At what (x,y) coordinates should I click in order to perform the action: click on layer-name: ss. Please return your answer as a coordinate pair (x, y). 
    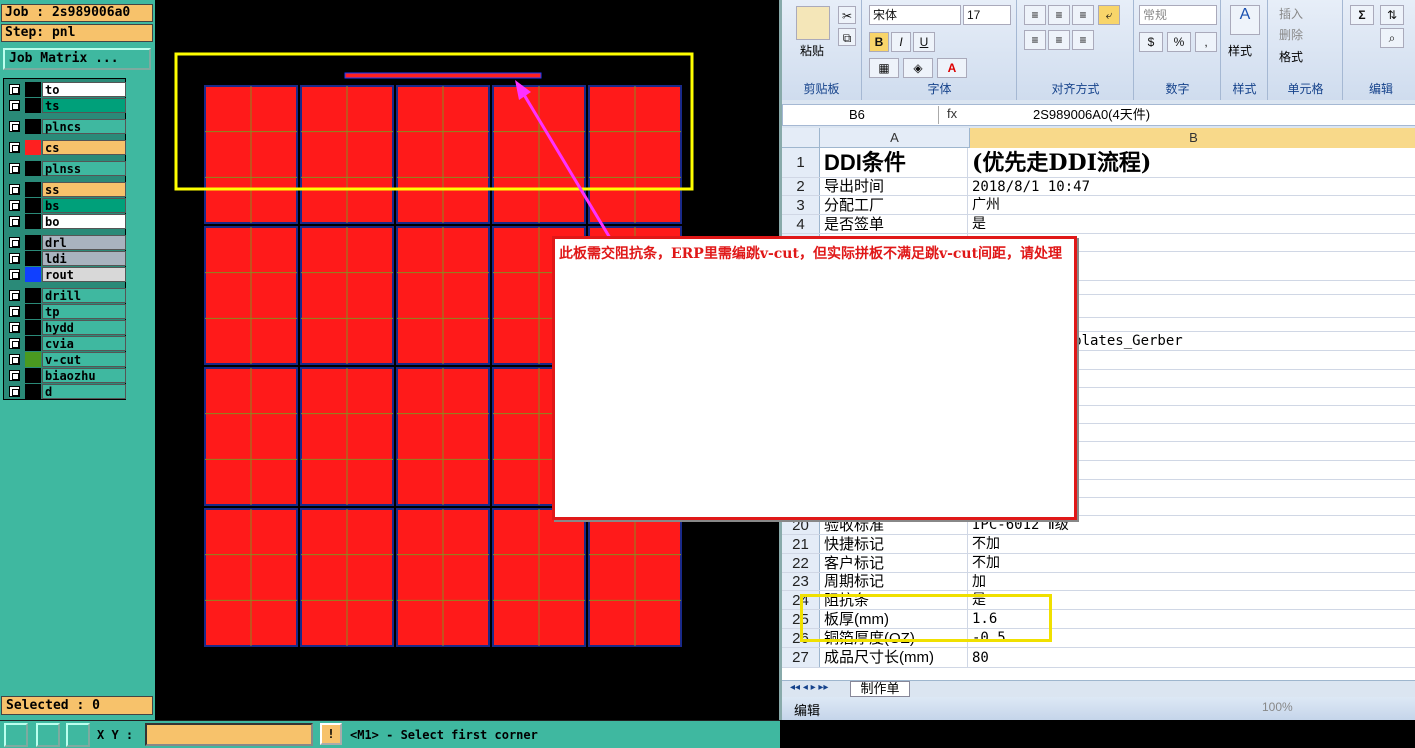
    Looking at the image, I should click on (84, 189).